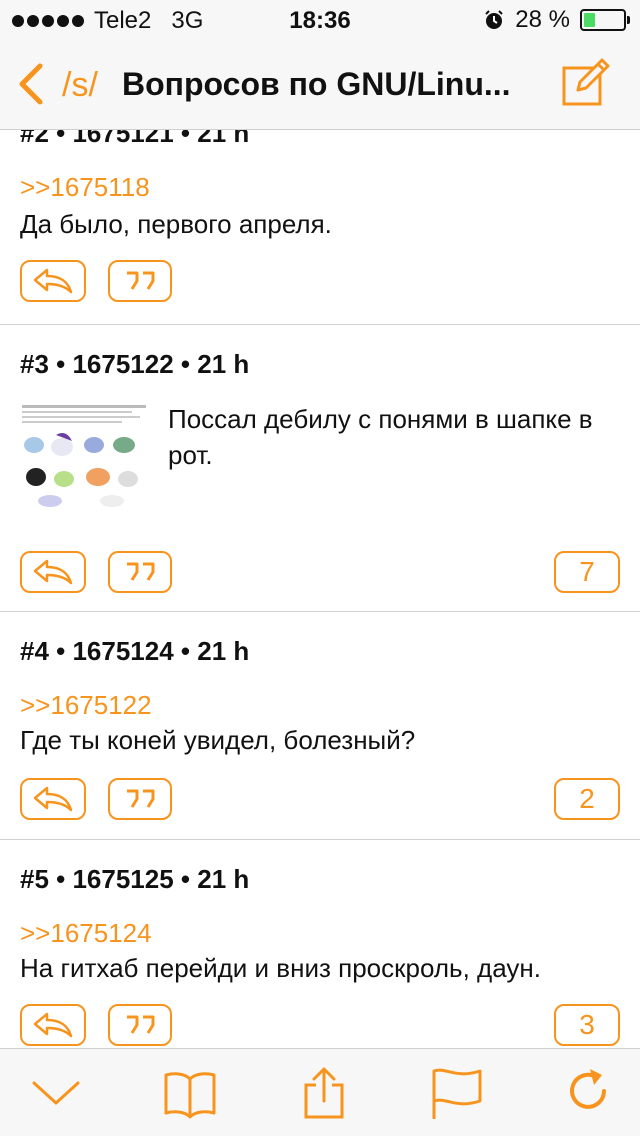 This screenshot has width=640, height=1136. I want to click on compose-icon, so click(585, 83).